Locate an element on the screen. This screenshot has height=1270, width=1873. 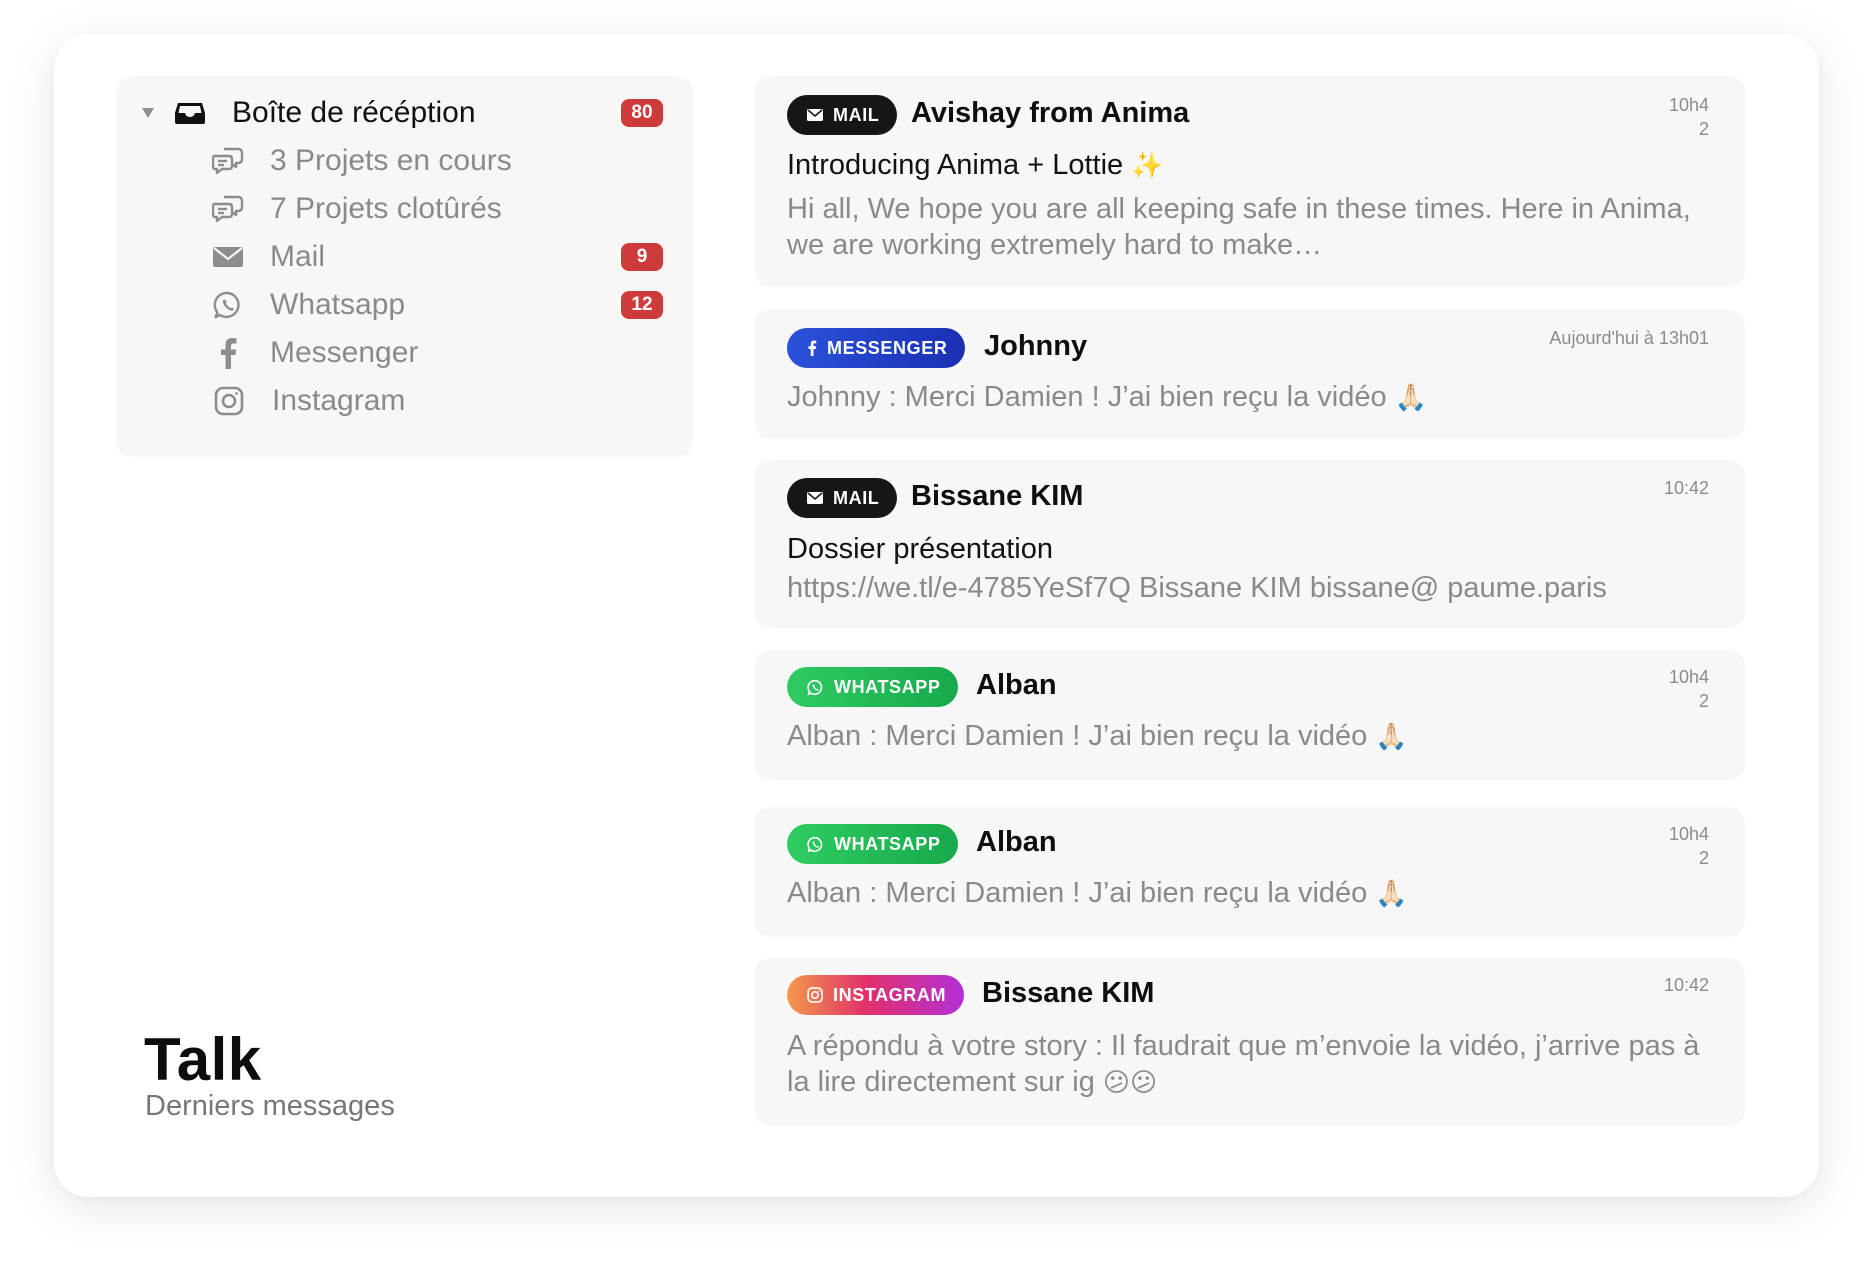
subject-text: Introducing Anima + Lottie is located at coordinates (955, 165).